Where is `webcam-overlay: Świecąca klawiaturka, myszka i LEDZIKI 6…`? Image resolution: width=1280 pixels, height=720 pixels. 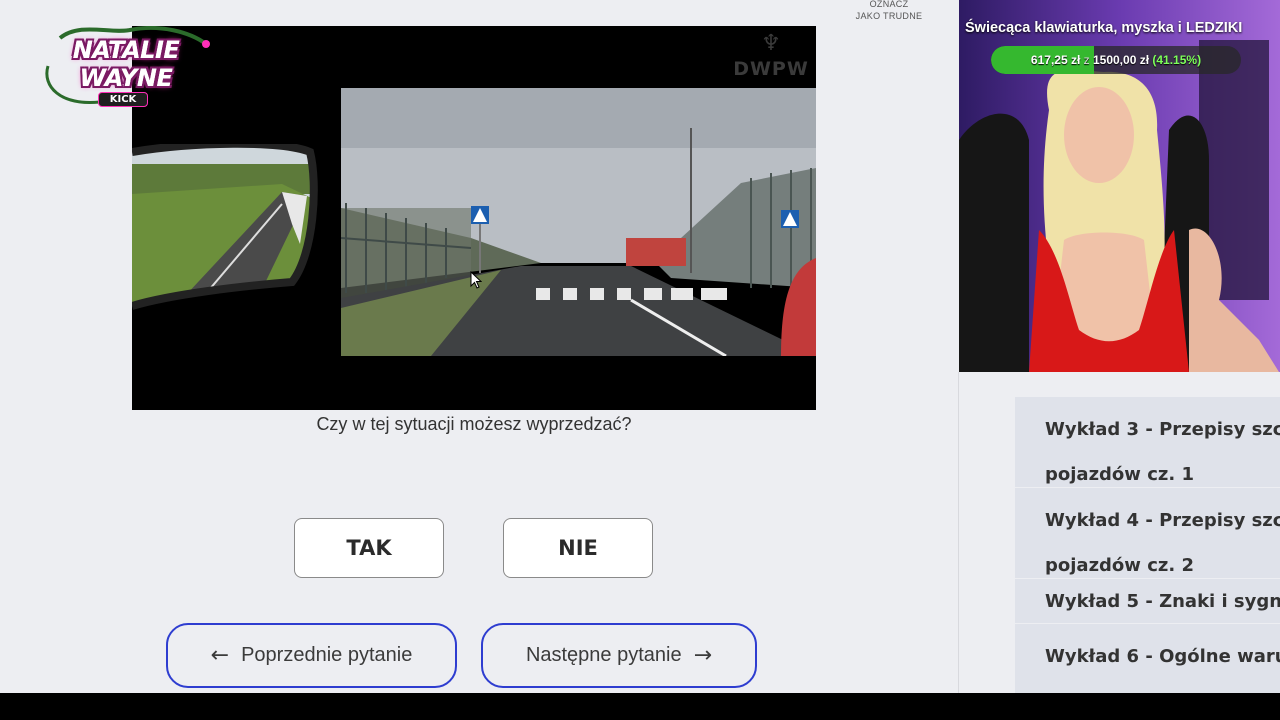 webcam-overlay: Świecąca klawiaturka, myszka i LEDZIKI 6… is located at coordinates (1119, 186).